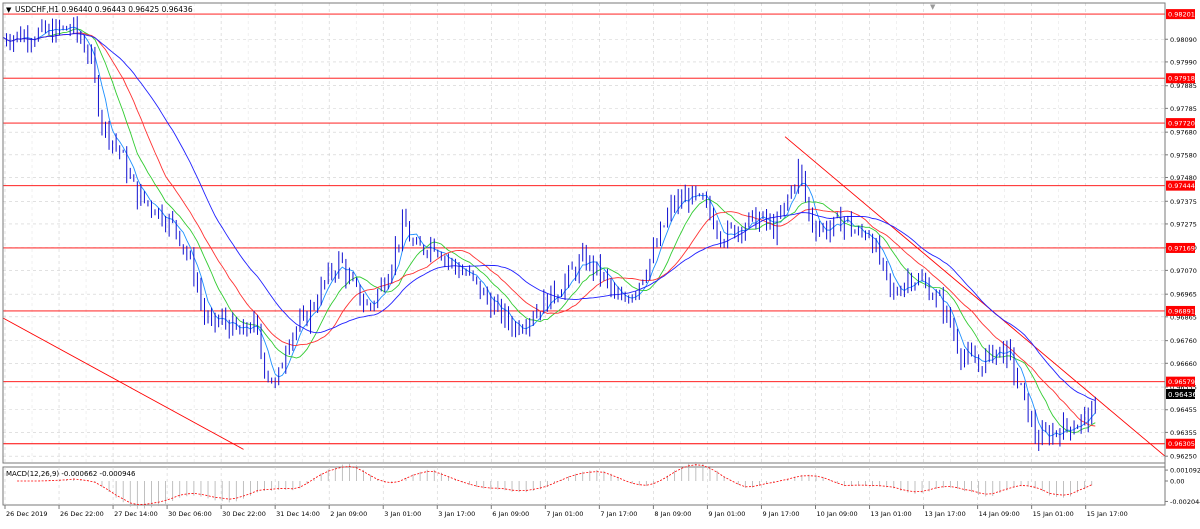 Image resolution: width=1200 pixels, height=529 pixels. Describe the element at coordinates (82, 514) in the screenshot. I see `x-tick-label: 26 Dec 22:00` at that location.